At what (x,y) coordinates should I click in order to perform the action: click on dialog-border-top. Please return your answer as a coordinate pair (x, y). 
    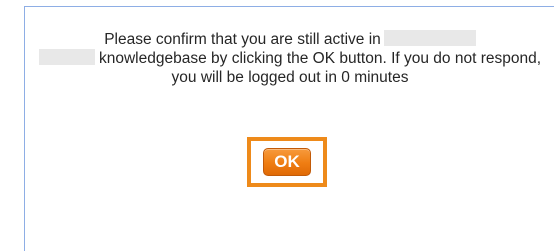
    Looking at the image, I should click on (289, 6).